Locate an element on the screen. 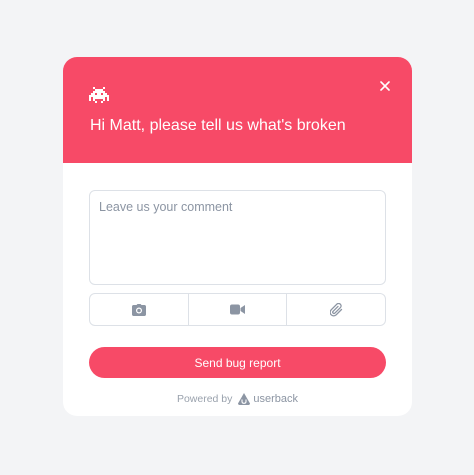  close-button is located at coordinates (385, 86).